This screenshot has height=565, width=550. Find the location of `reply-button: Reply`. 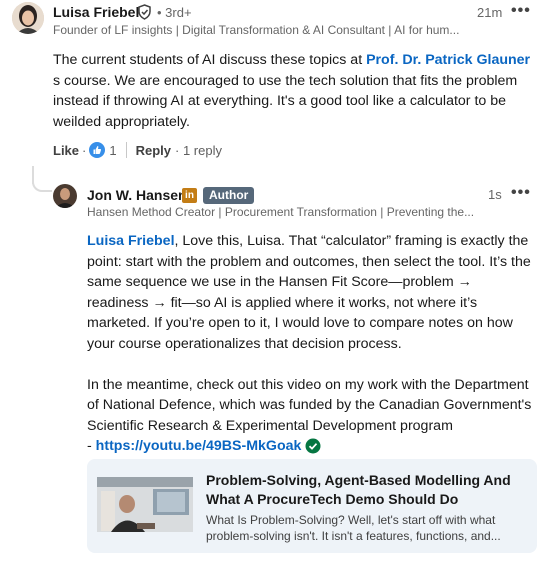

reply-button: Reply is located at coordinates (153, 150).